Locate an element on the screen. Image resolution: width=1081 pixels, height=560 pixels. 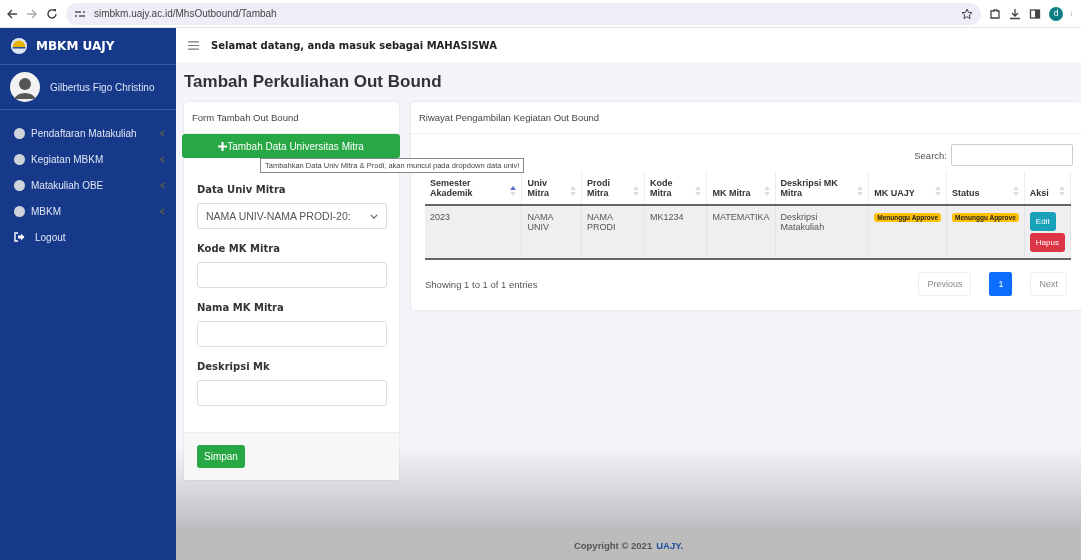
reload-icon is located at coordinates (52, 13).